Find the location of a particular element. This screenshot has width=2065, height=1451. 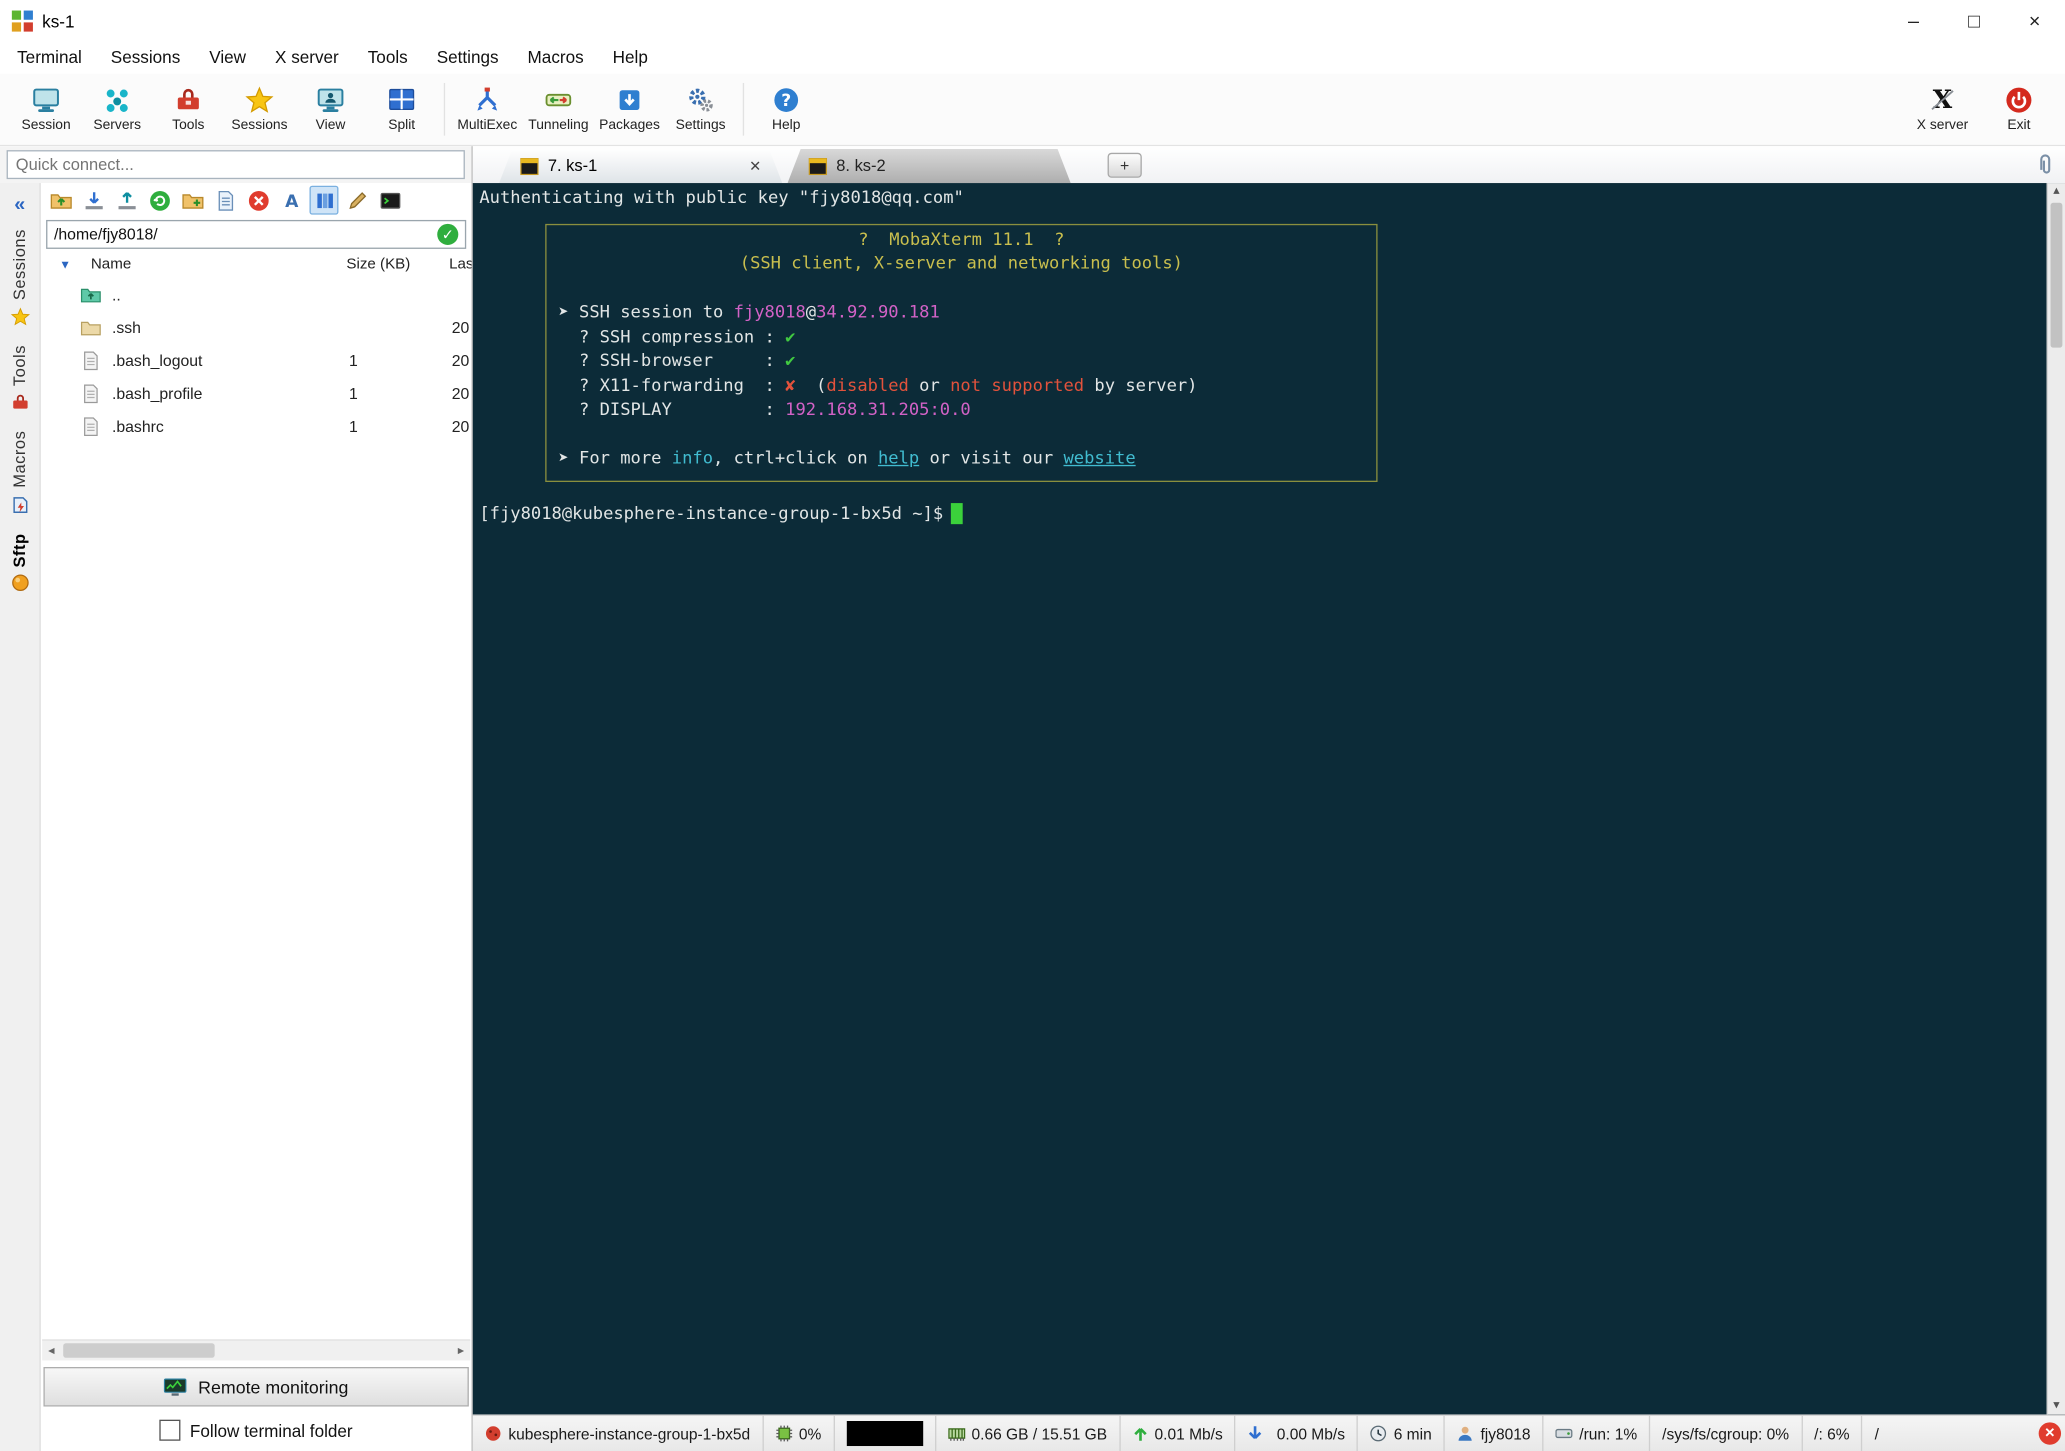

file-row: .ssh 20 is located at coordinates (256, 327).